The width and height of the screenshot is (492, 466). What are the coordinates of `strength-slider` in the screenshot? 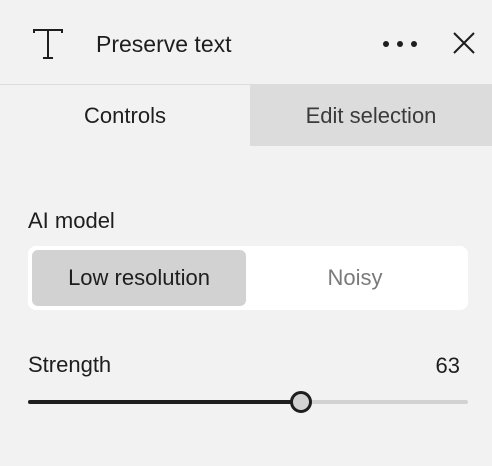 It's located at (248, 402).